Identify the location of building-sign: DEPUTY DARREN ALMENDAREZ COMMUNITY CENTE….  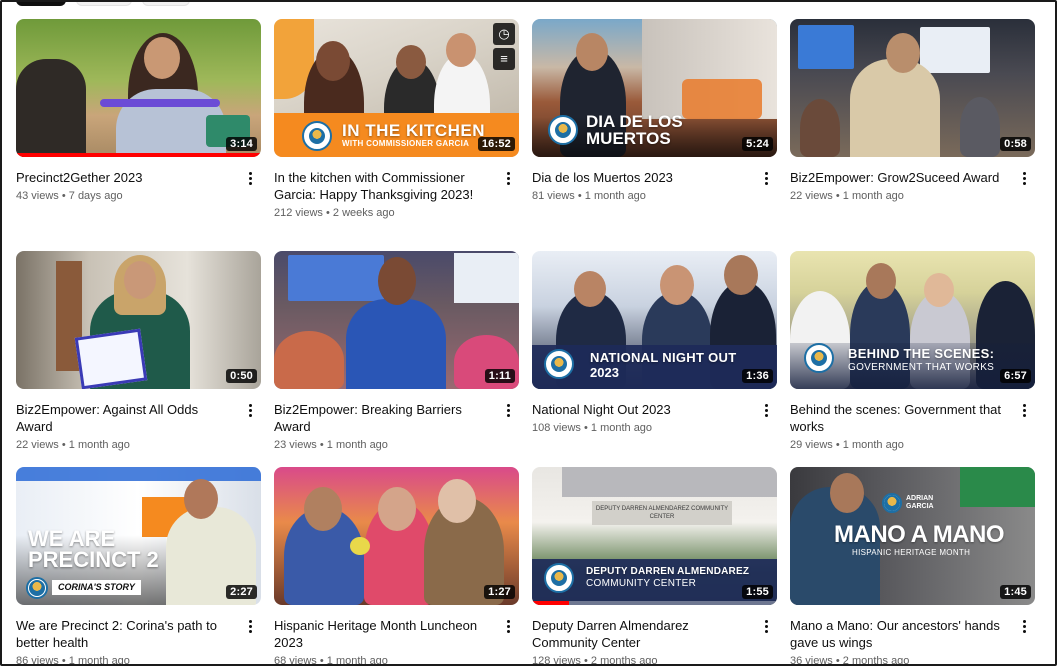
(662, 513).